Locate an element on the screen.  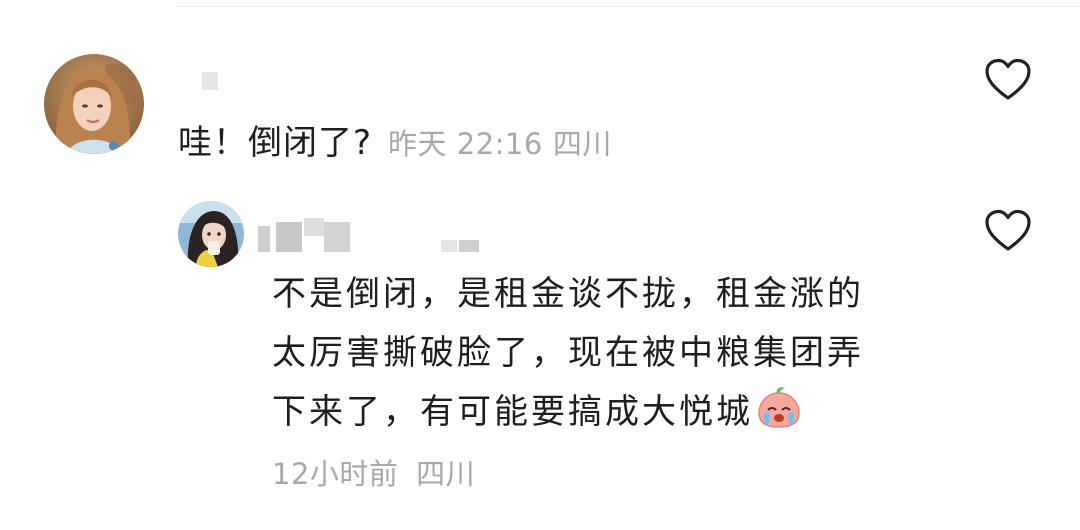
username-redacted is located at coordinates (210, 81).